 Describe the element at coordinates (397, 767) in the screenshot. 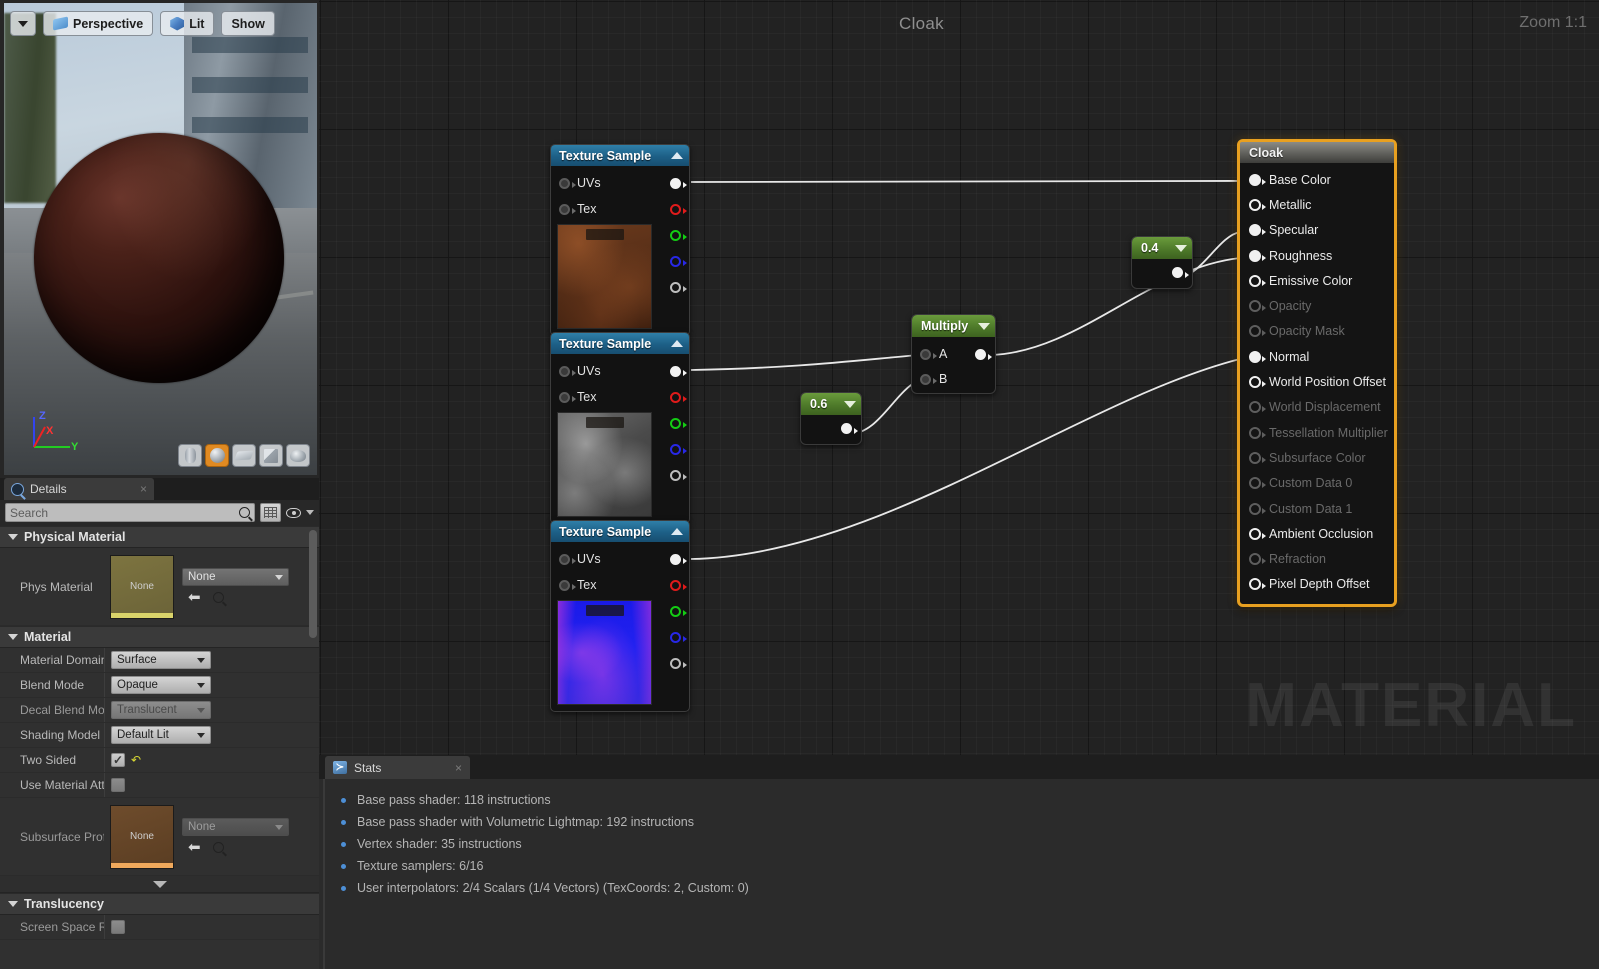

I see `tab-stats: ≻ Stats ×` at that location.